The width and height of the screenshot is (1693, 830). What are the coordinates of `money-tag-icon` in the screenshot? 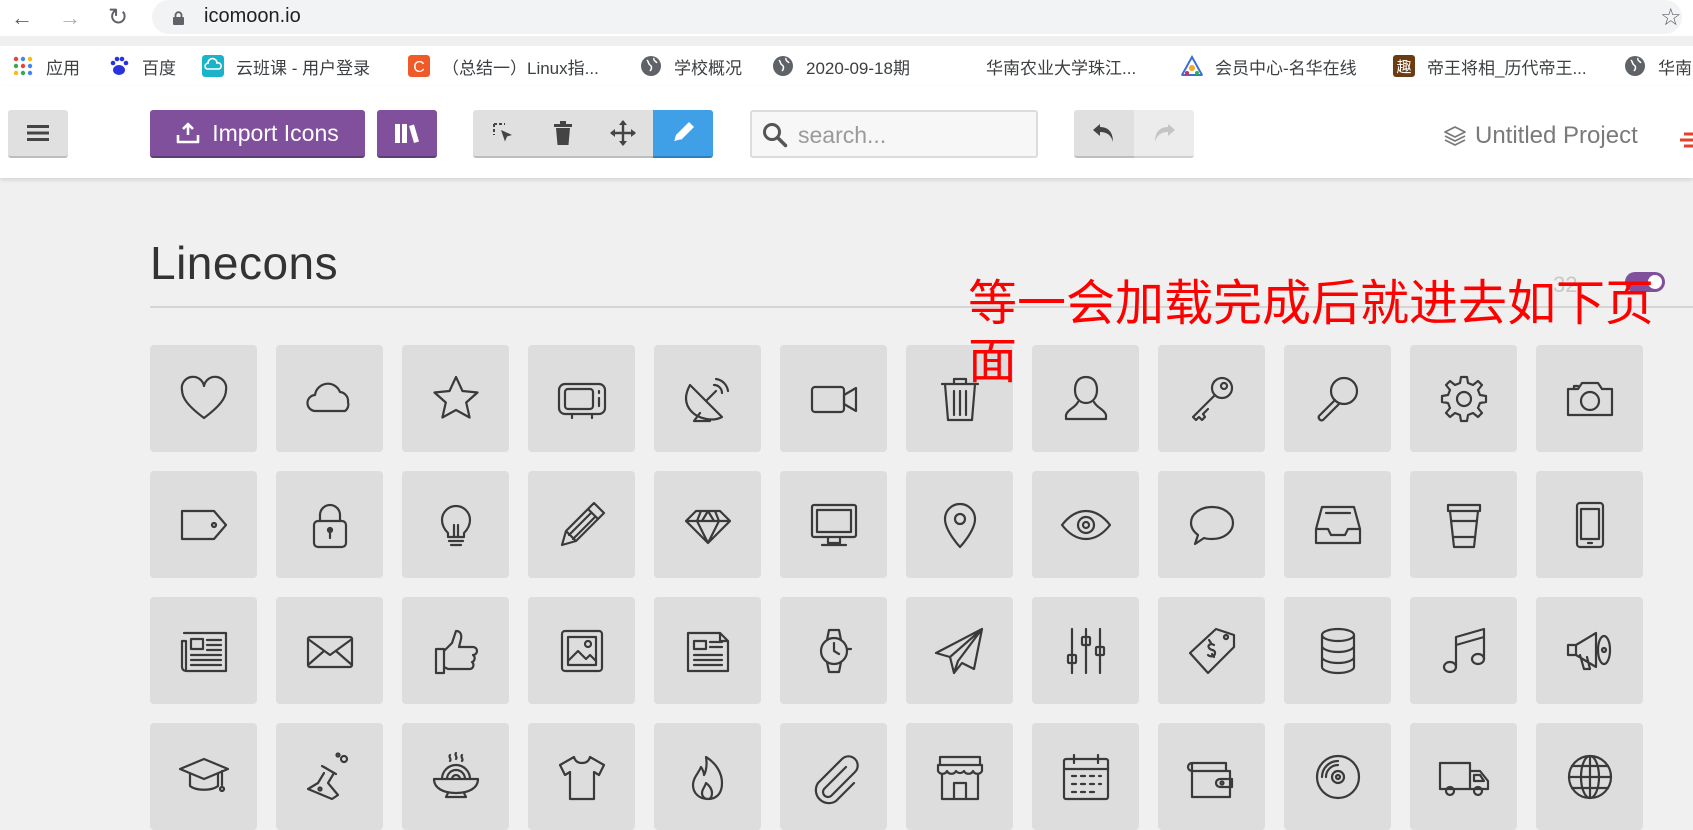 It's located at (1211, 650).